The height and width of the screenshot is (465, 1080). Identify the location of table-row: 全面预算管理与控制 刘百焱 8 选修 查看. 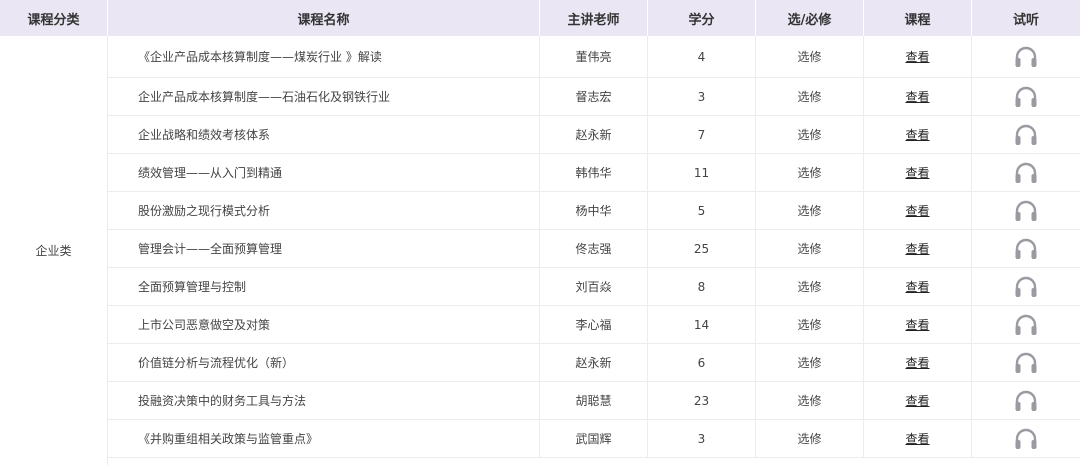
(594, 287).